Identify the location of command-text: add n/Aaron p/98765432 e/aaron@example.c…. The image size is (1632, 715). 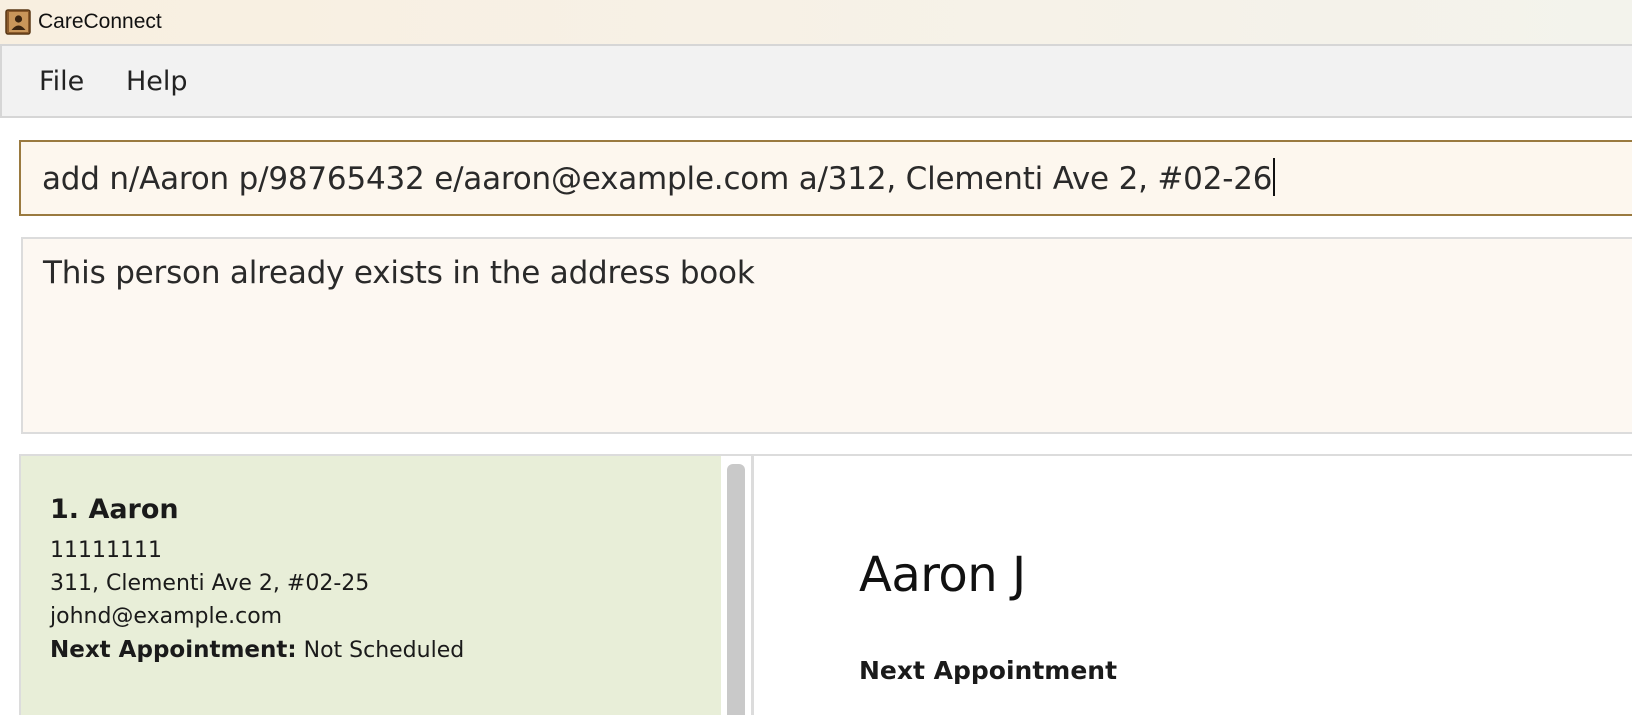
(657, 179).